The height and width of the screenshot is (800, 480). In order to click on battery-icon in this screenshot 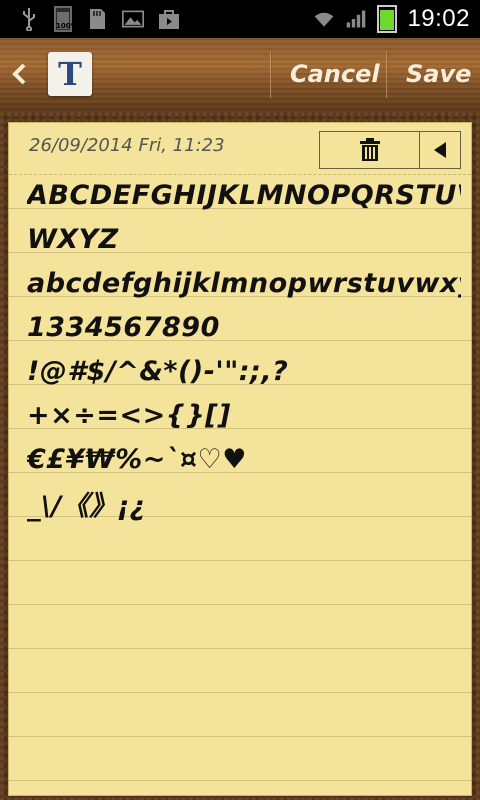, I will do `click(387, 19)`.